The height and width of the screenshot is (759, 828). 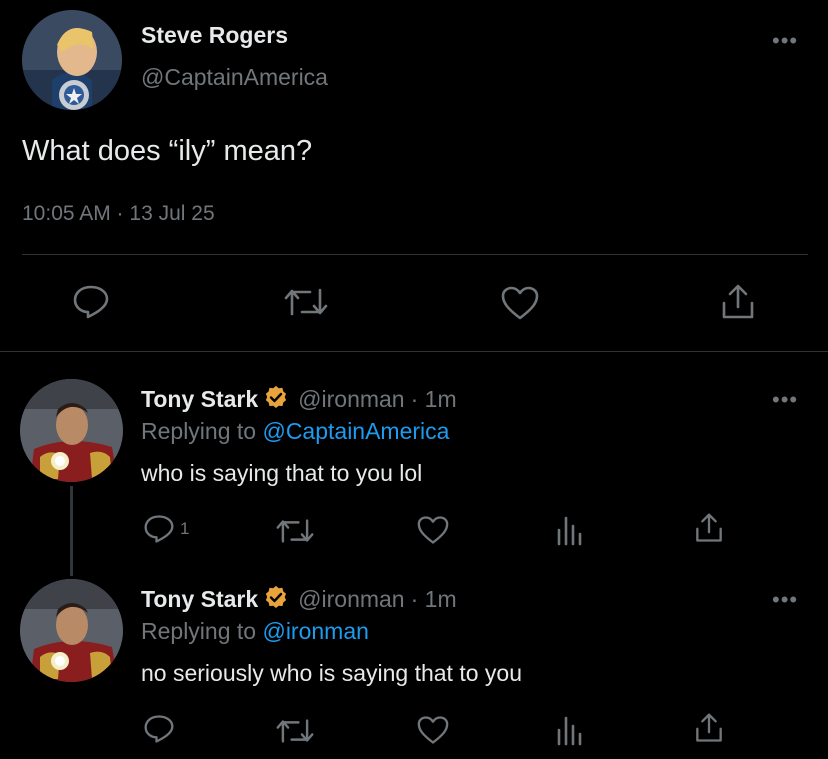 What do you see at coordinates (331, 673) in the screenshot?
I see `reply-text: no seriously who is saying that to you` at bounding box center [331, 673].